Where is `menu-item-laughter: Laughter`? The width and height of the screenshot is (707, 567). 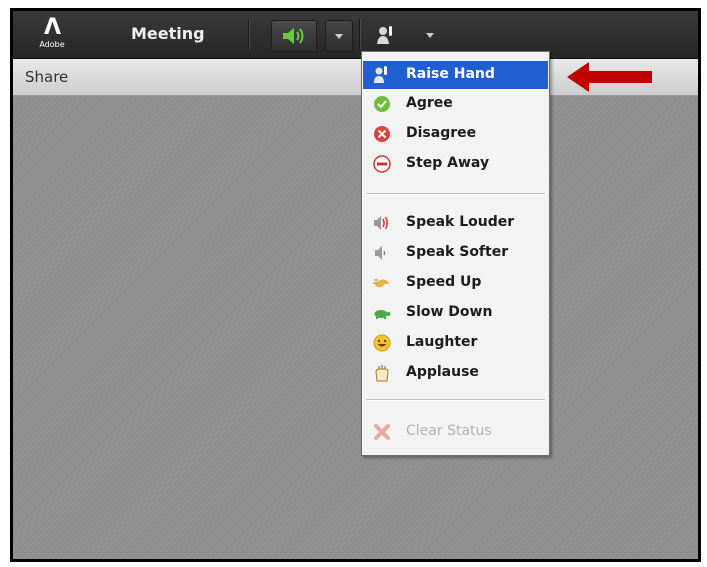
menu-item-laughter: Laughter is located at coordinates (455, 343).